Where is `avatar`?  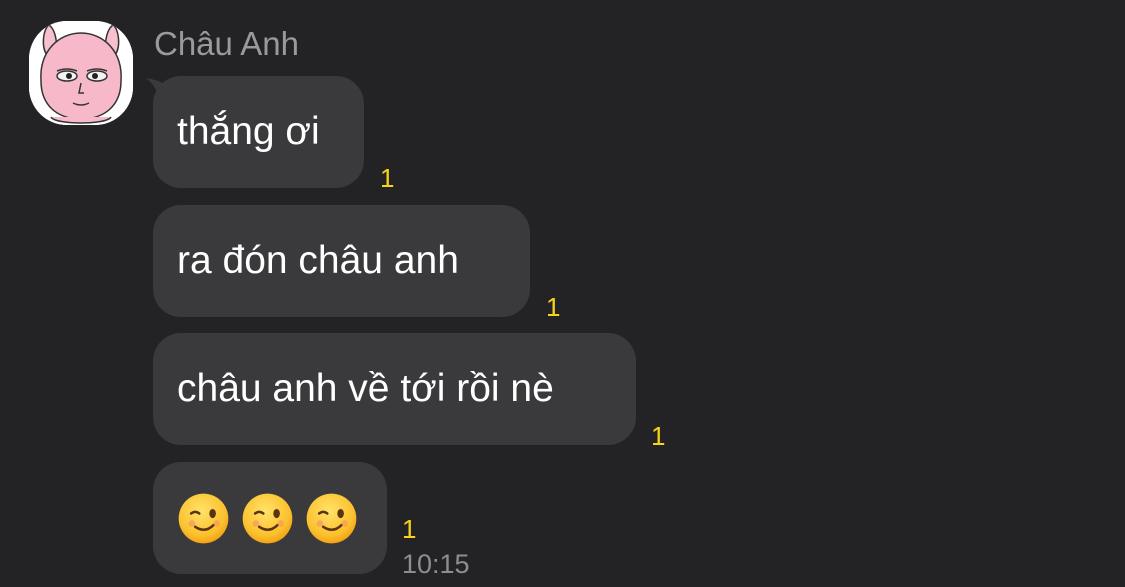
avatar is located at coordinates (81, 73).